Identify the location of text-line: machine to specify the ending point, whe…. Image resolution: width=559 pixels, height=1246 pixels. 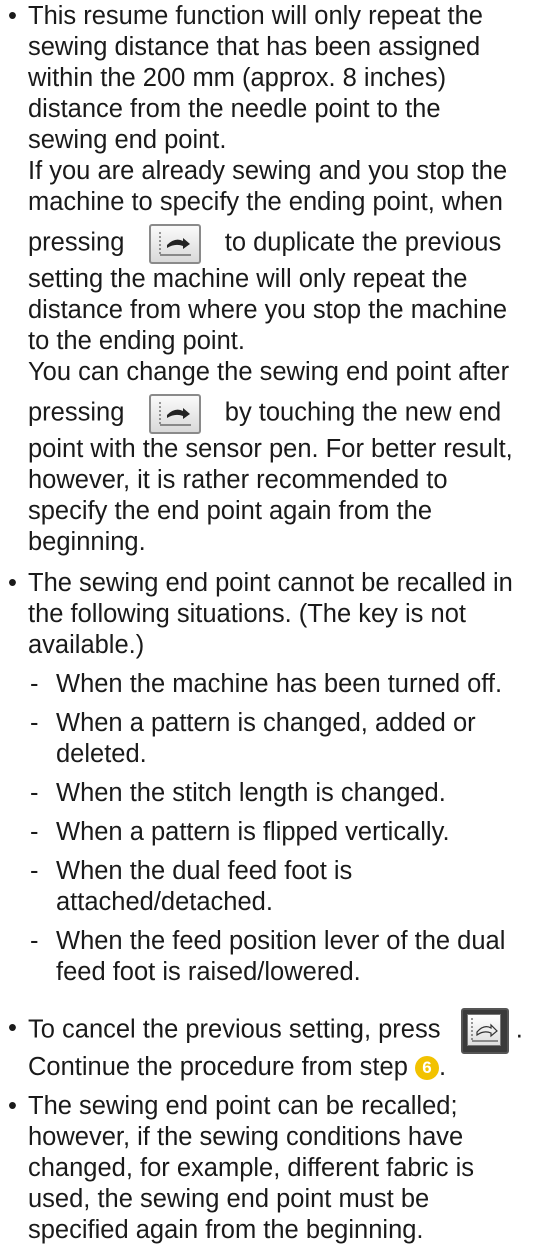
(265, 202).